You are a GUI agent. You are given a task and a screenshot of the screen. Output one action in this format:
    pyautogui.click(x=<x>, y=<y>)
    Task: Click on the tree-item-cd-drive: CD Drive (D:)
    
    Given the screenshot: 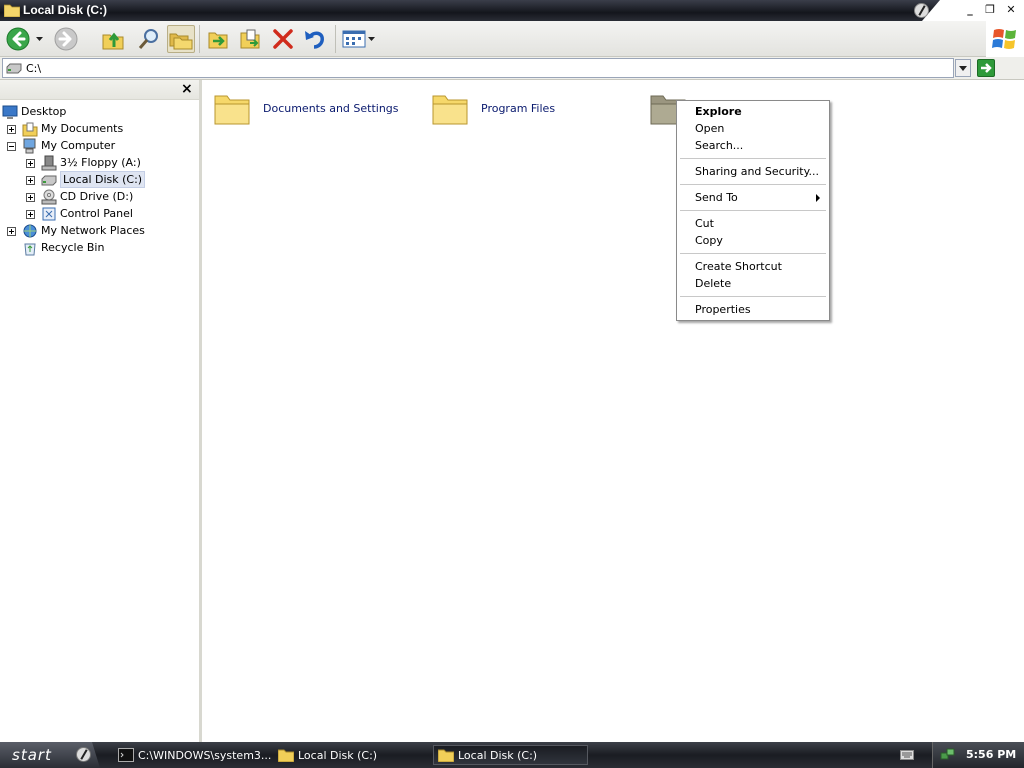 What is the action you would take?
    pyautogui.click(x=87, y=196)
    